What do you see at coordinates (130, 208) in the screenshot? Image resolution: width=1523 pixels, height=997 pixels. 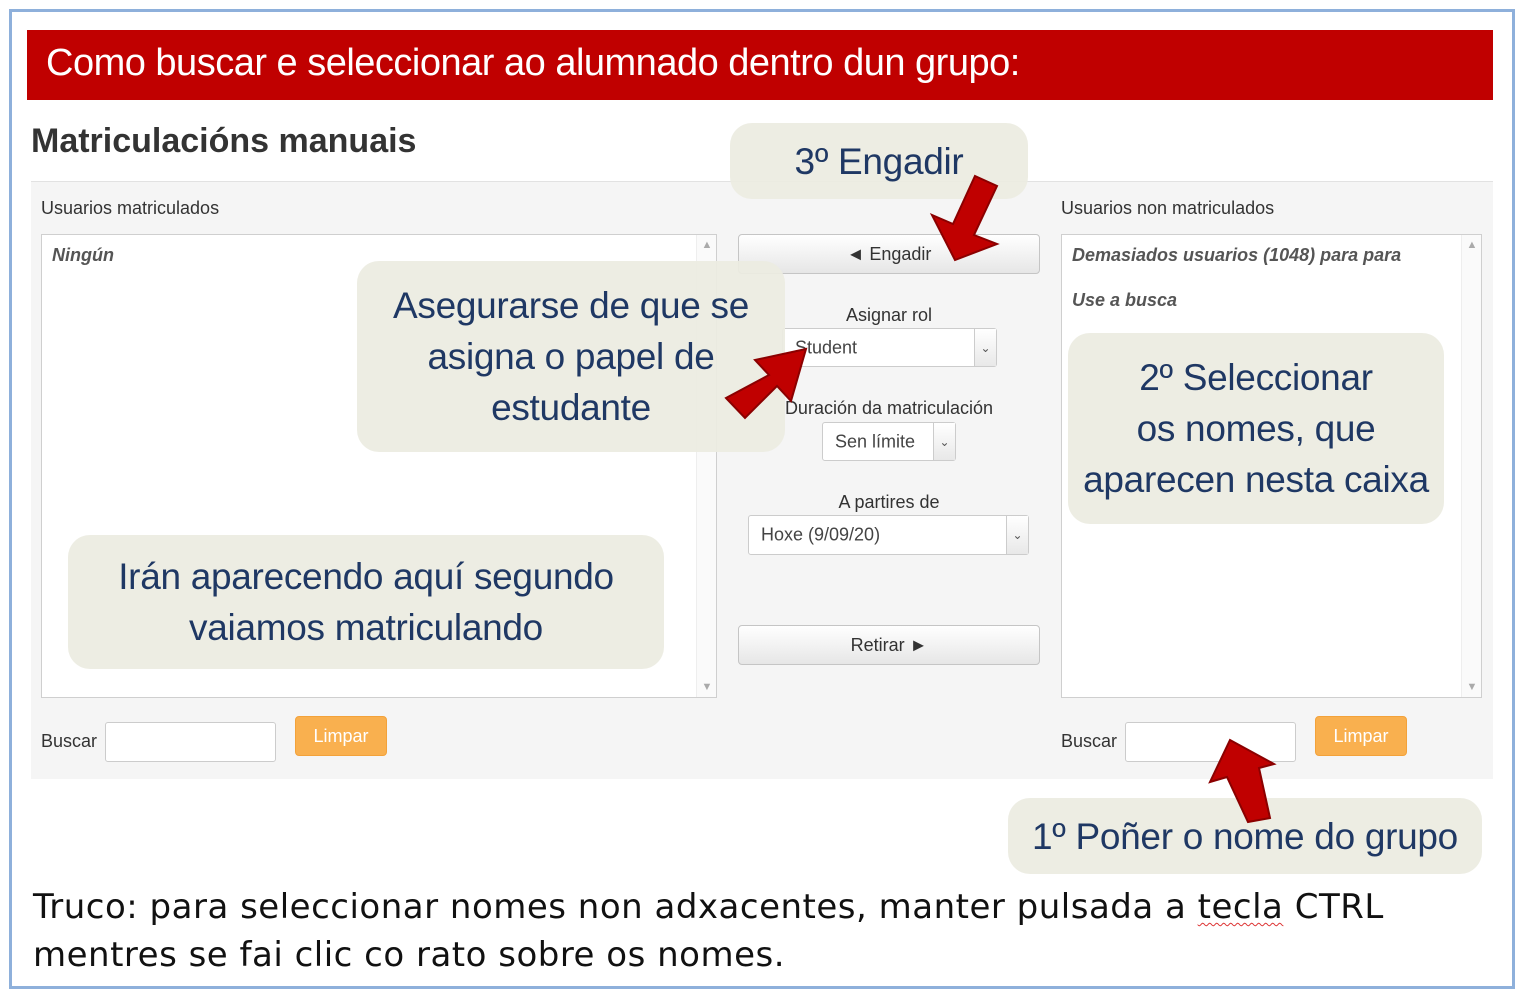 I see `enrolled-users-label: Usuarios matriculados` at bounding box center [130, 208].